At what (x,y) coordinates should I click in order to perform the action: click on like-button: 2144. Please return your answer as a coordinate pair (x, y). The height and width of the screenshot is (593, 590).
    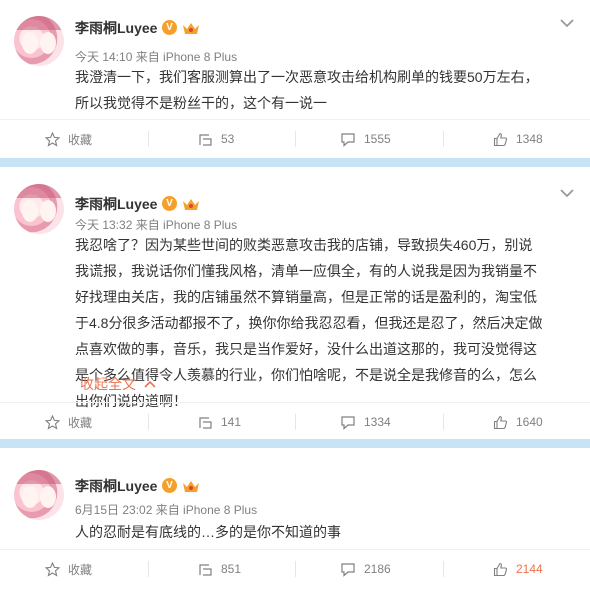
    Looking at the image, I should click on (518, 569).